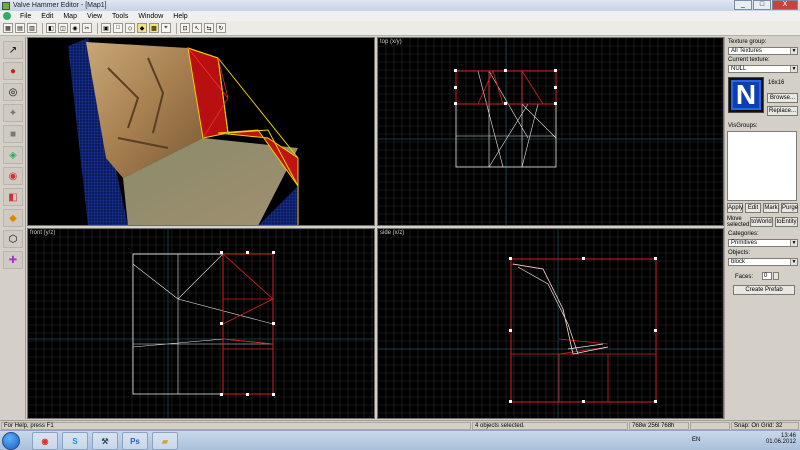  I want to click on mark-button: Mark, so click(771, 208).